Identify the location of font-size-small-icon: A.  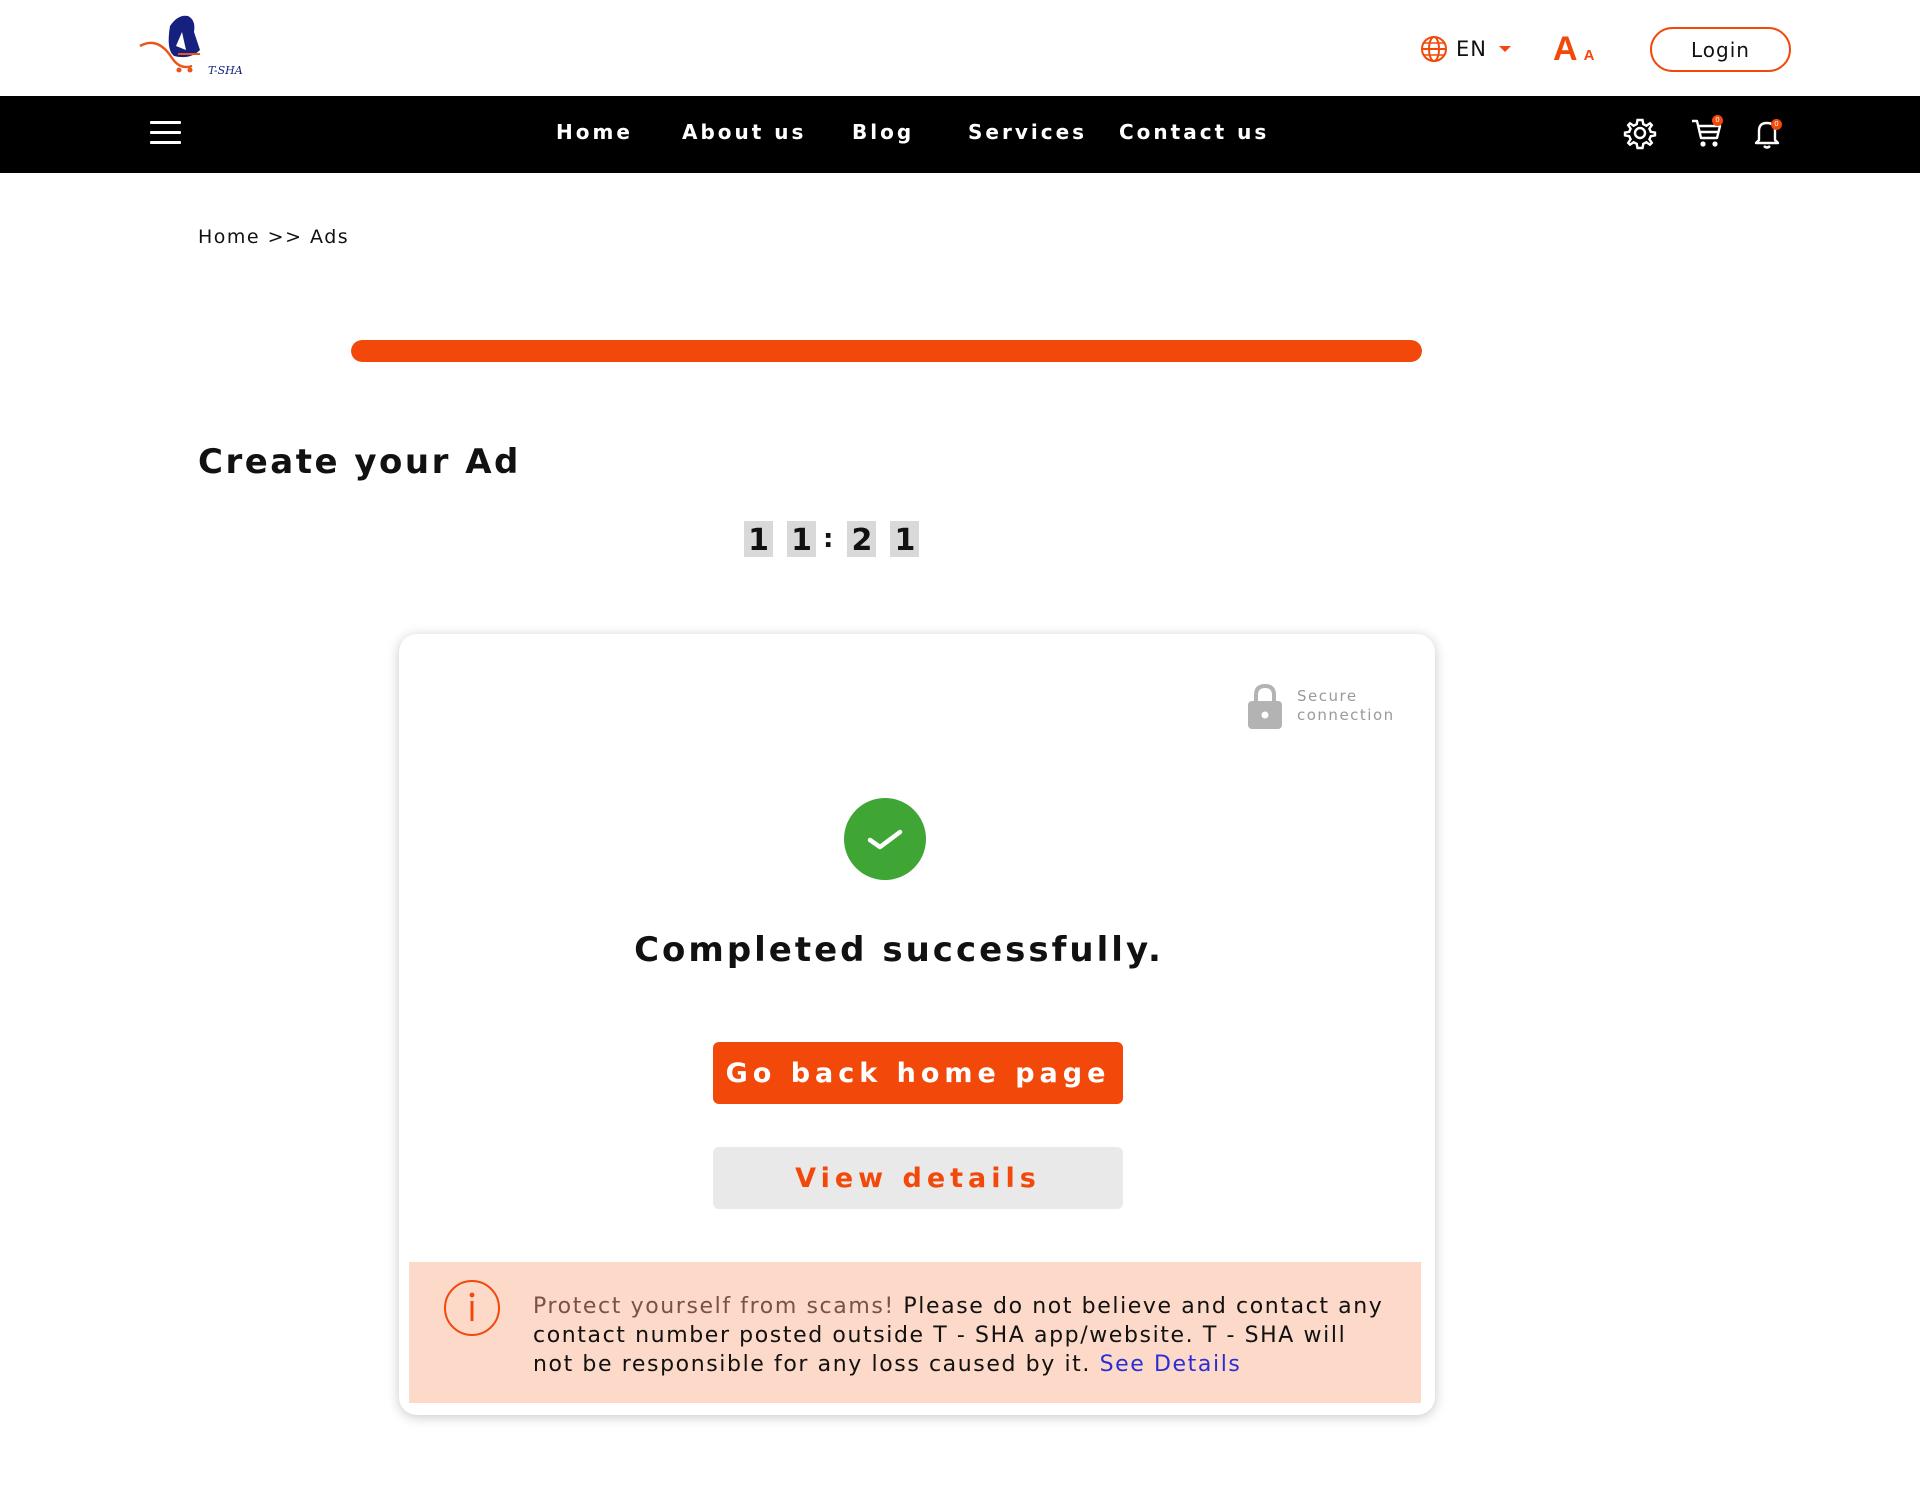
(1589, 55).